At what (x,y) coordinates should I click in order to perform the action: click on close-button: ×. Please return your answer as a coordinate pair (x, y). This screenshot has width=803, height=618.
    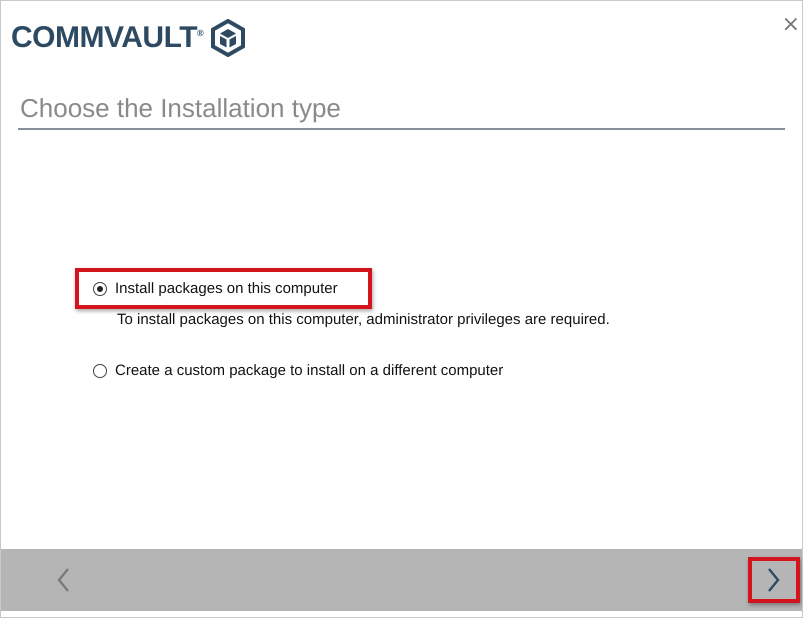
    Looking at the image, I should click on (791, 25).